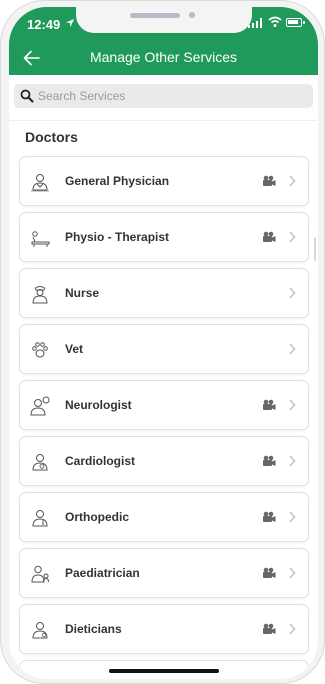 The image size is (325, 684). Describe the element at coordinates (164, 629) in the screenshot. I see `service-item-dieticians: Dieticians` at that location.